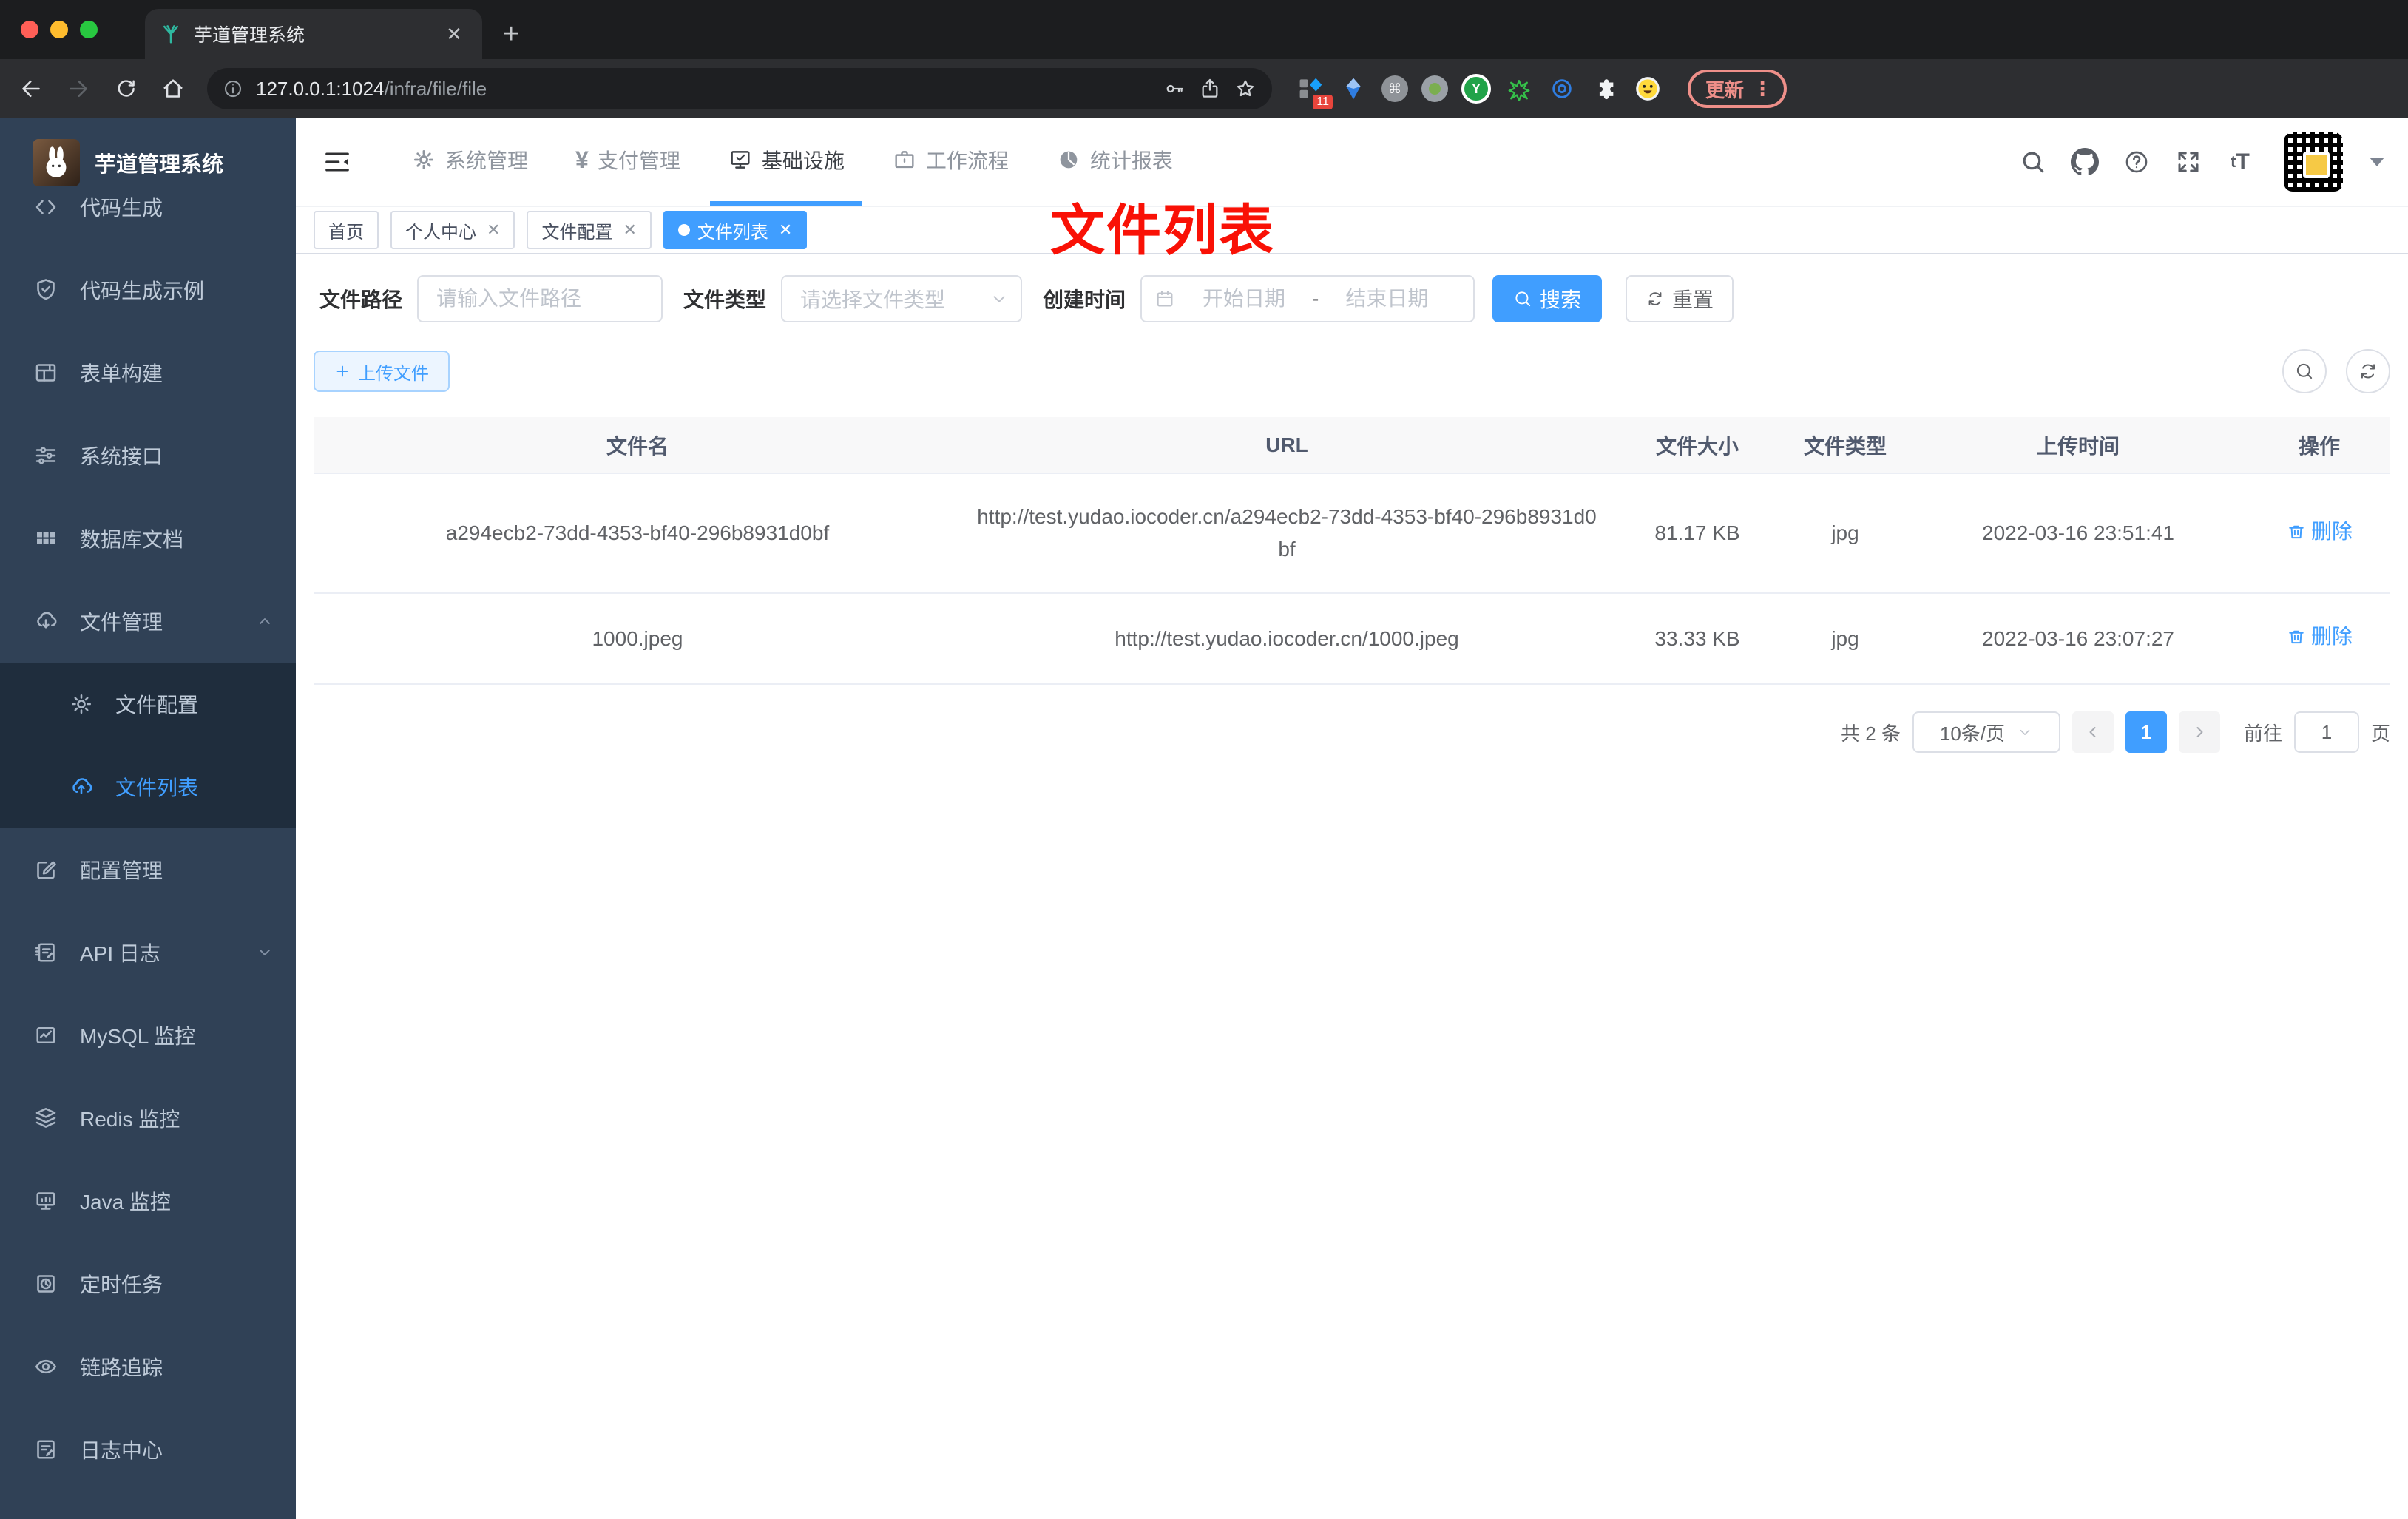 The image size is (2408, 1519). I want to click on gear-icon, so click(424, 159).